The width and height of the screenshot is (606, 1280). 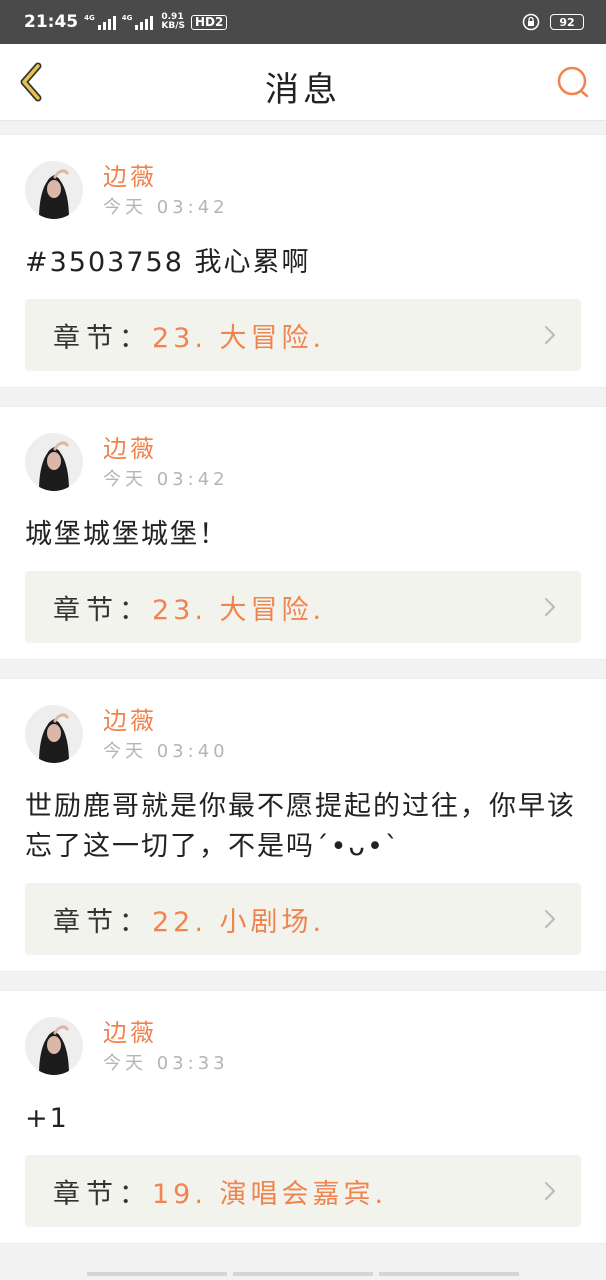 I want to click on network-speed: 0.91 KB/S, so click(x=173, y=22).